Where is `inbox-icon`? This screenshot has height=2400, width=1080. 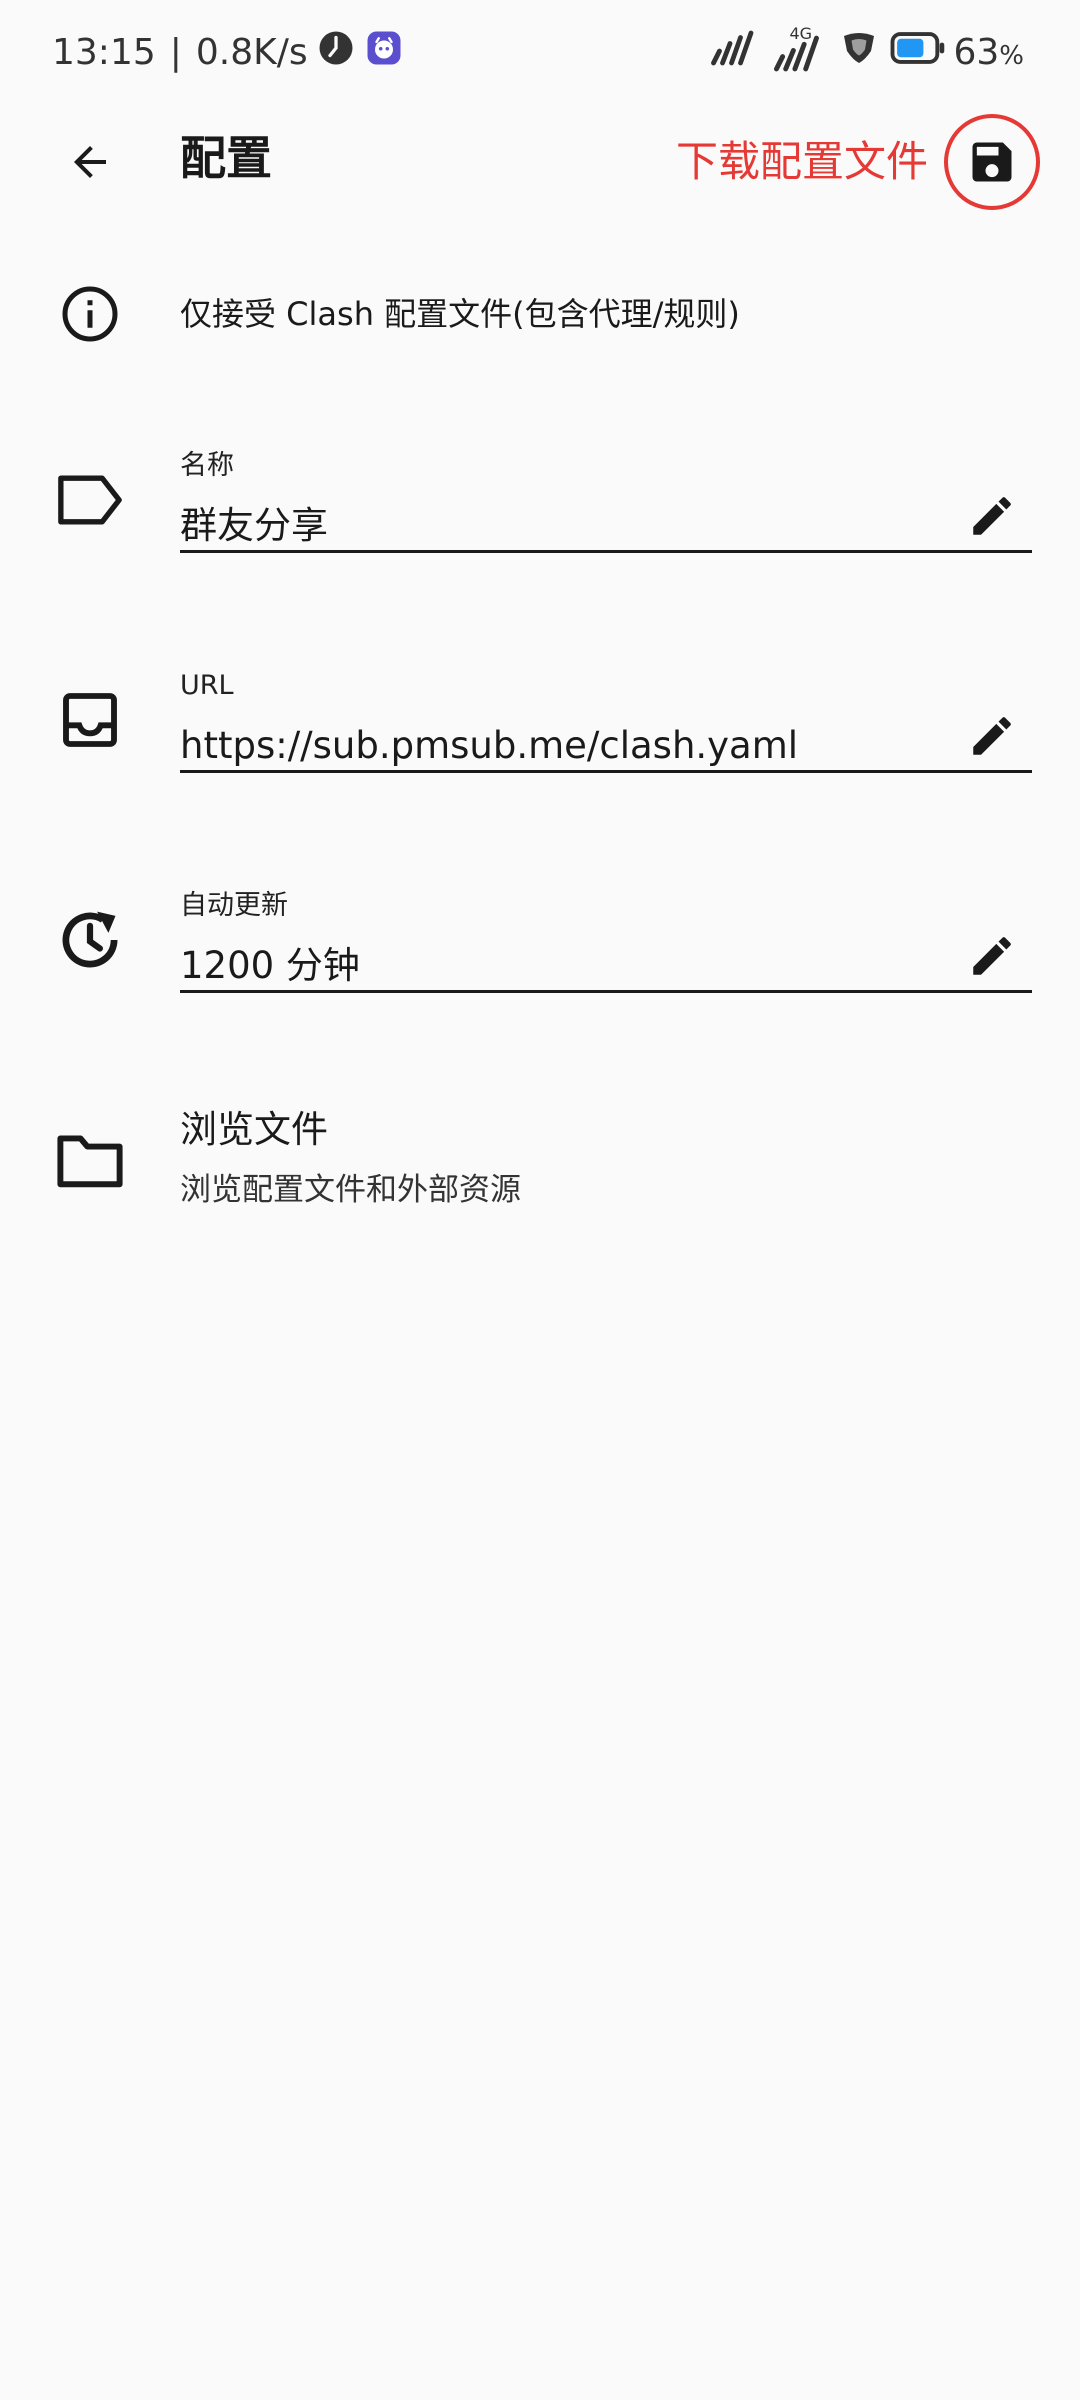 inbox-icon is located at coordinates (90, 720).